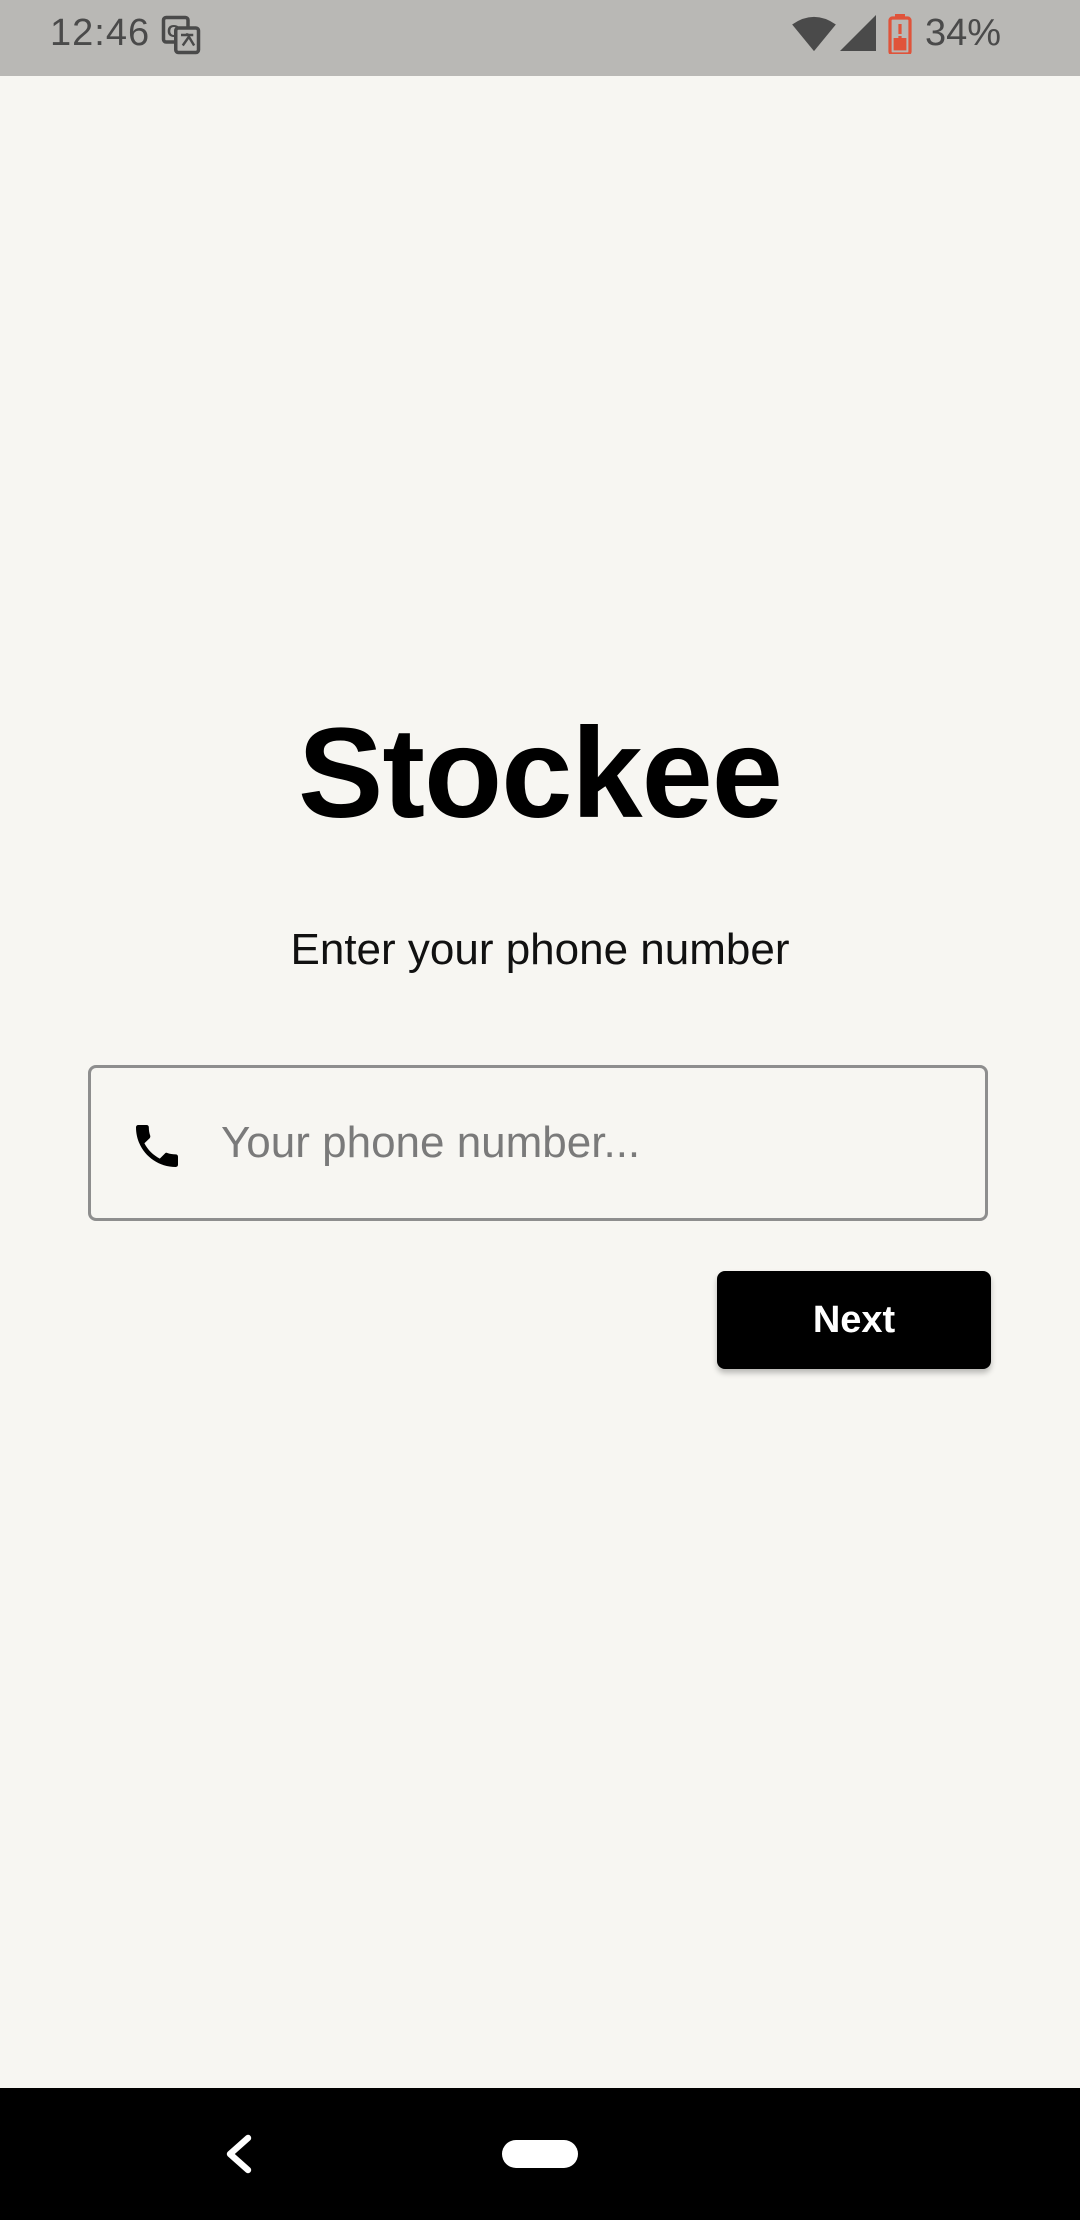  Describe the element at coordinates (900, 34) in the screenshot. I see `battery-icon` at that location.